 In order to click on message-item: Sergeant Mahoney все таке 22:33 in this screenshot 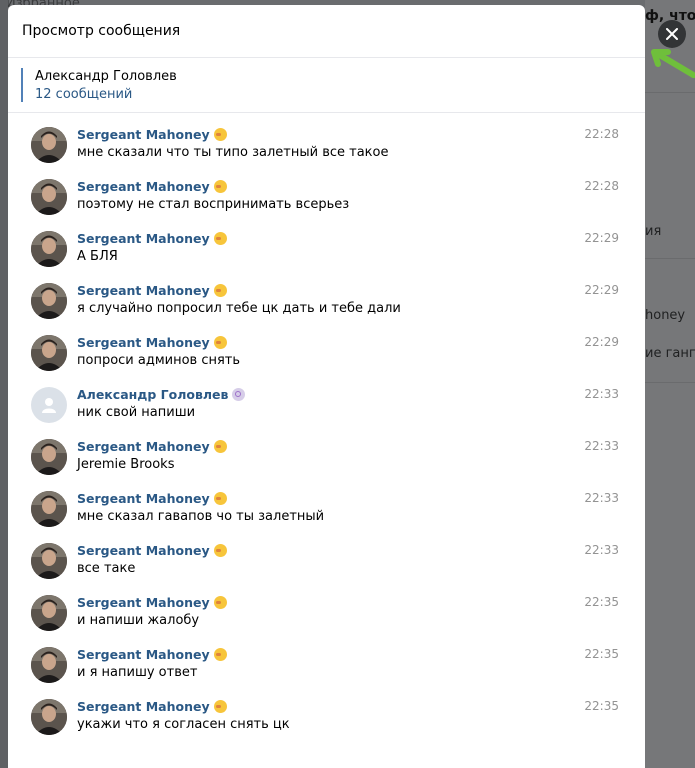, I will do `click(326, 557)`.